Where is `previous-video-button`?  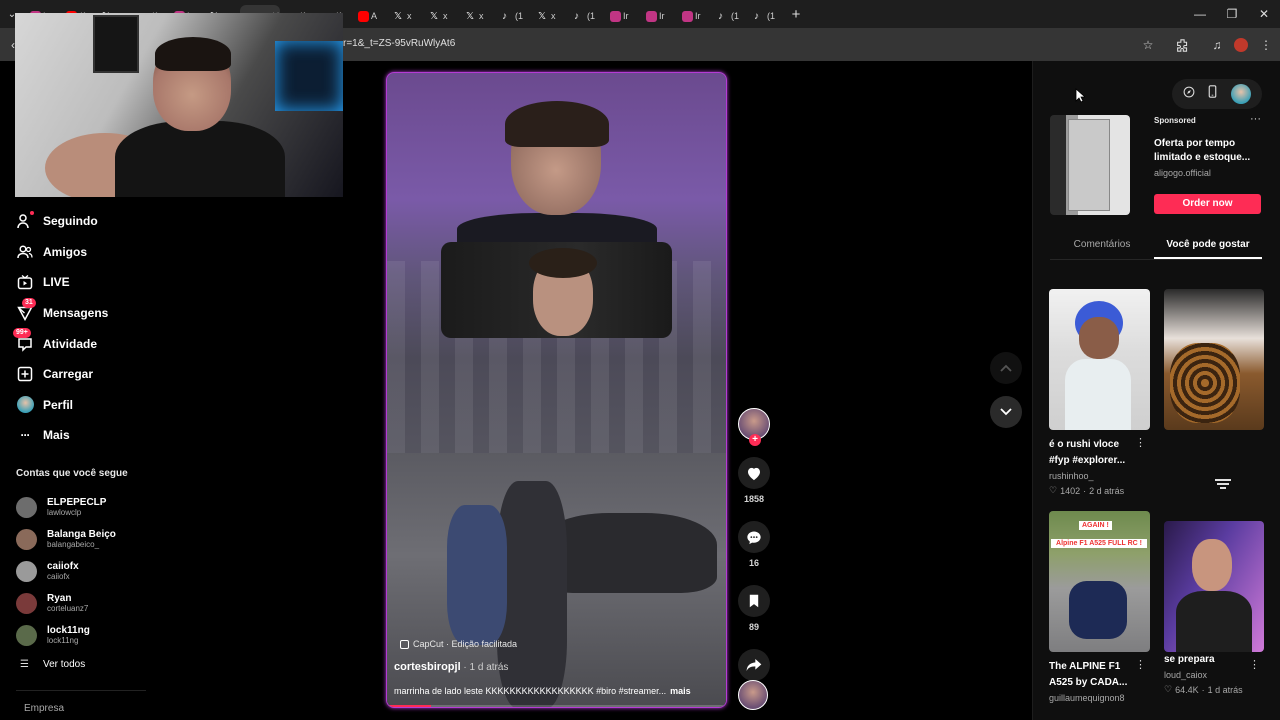
previous-video-button is located at coordinates (1006, 368).